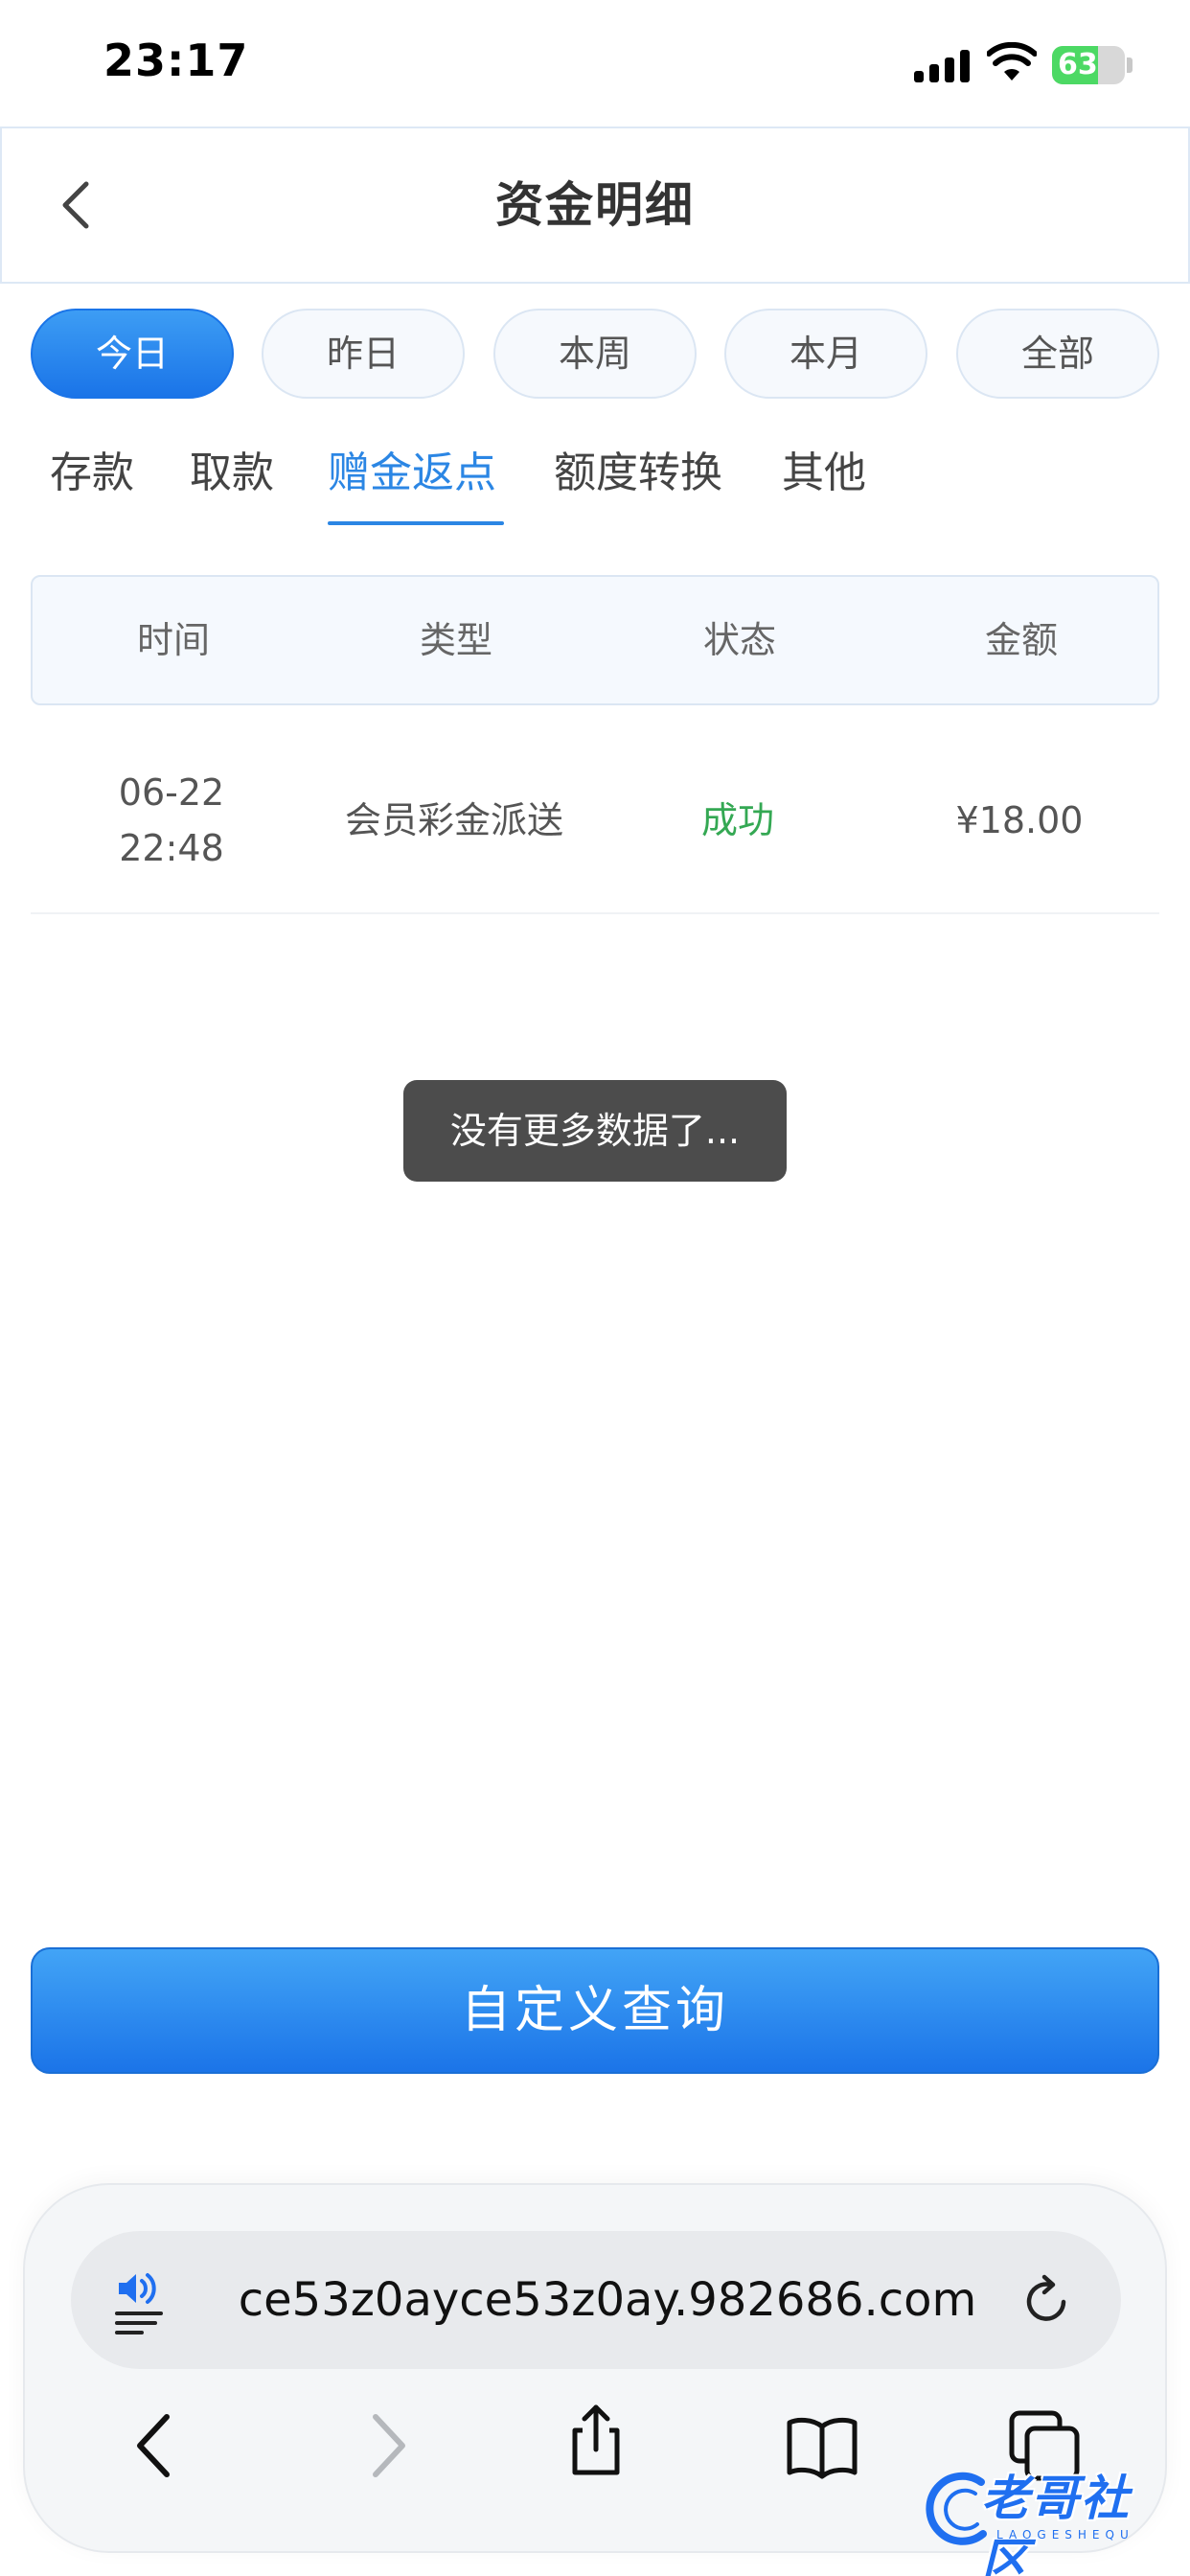  Describe the element at coordinates (607, 2300) in the screenshot. I see `url-text: ce53z0ayce53z0ay.982686.com` at that location.